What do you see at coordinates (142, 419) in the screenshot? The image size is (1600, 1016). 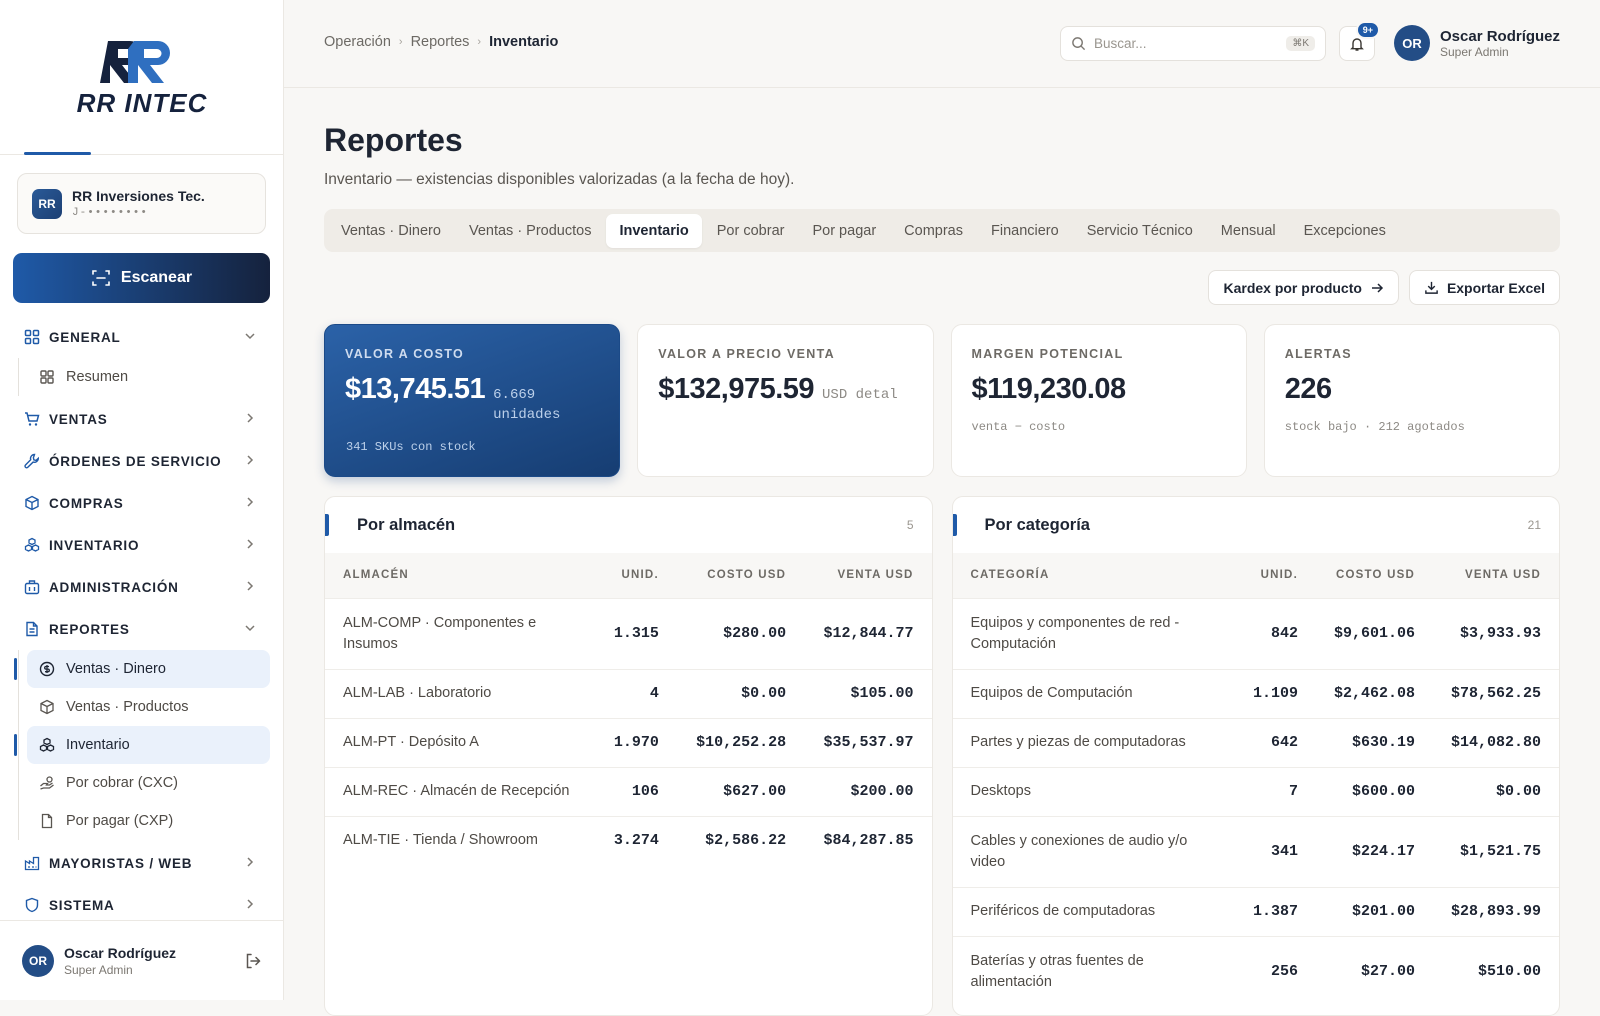 I see `nav-section-ventas: VENTAS` at bounding box center [142, 419].